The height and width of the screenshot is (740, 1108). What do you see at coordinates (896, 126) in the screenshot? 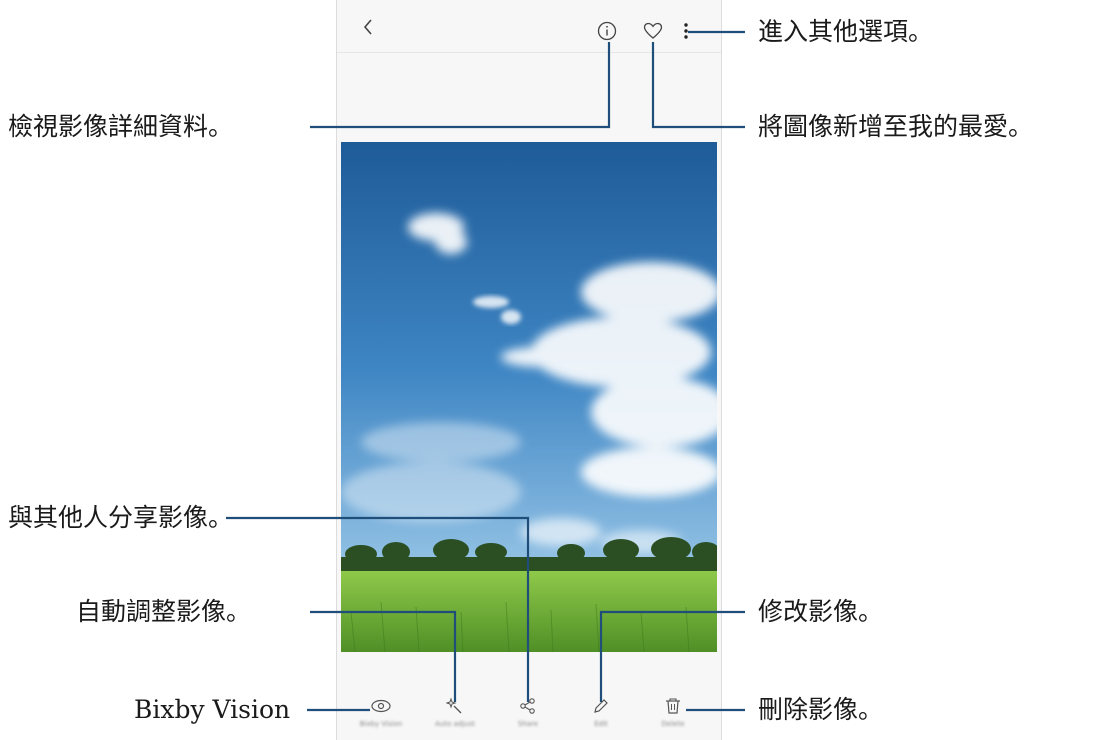
I see `callout-favorite: 將圖像新增至我的最愛。` at bounding box center [896, 126].